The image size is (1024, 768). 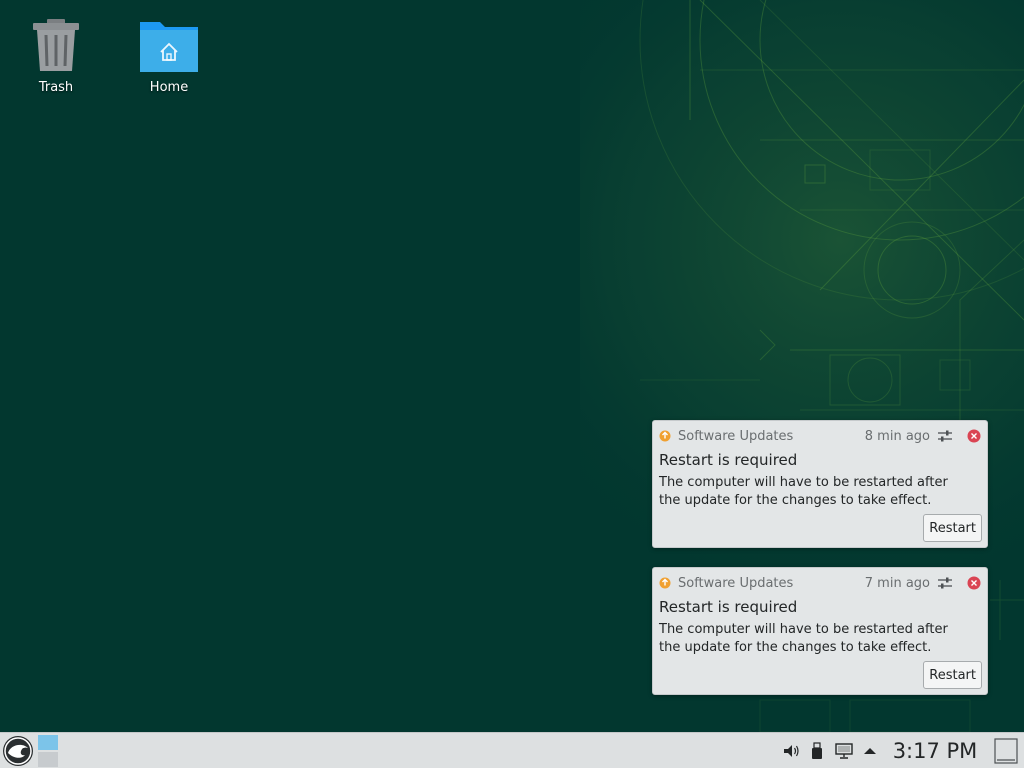 I want to click on desktop-icon-label: Trash, so click(x=56, y=87).